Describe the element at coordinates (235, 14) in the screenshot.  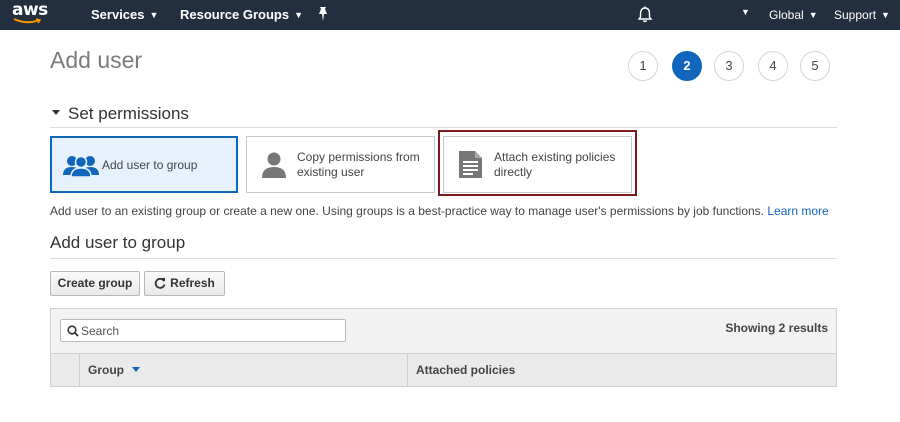
I see `resource-groups-label: Resource Groups` at that location.